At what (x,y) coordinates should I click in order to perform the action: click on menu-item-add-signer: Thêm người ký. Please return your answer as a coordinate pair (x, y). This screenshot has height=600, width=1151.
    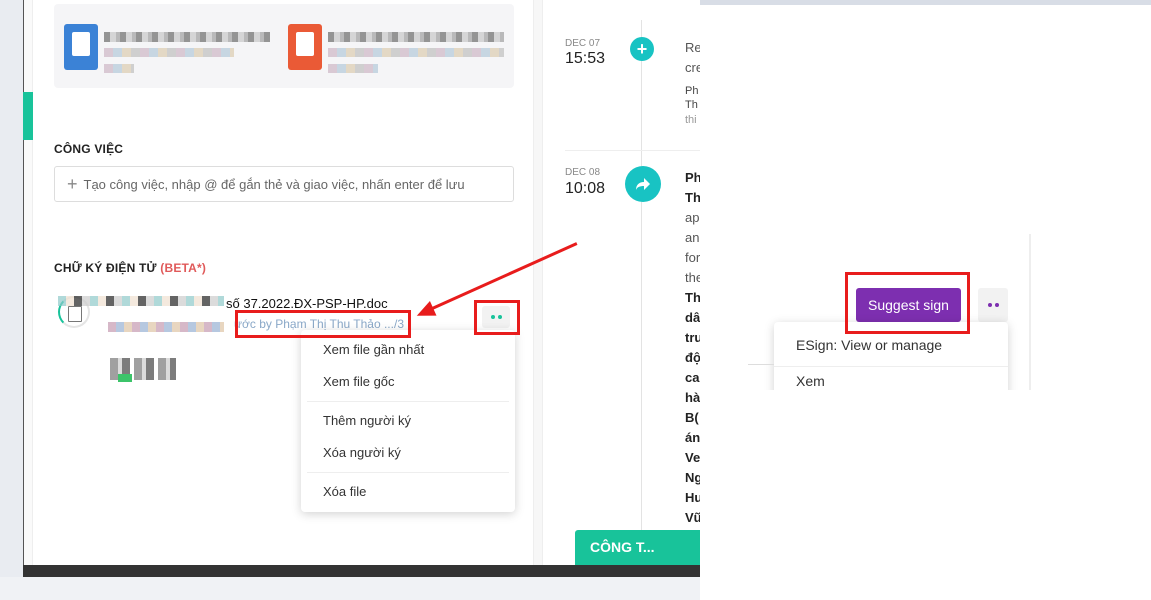
    Looking at the image, I should click on (408, 421).